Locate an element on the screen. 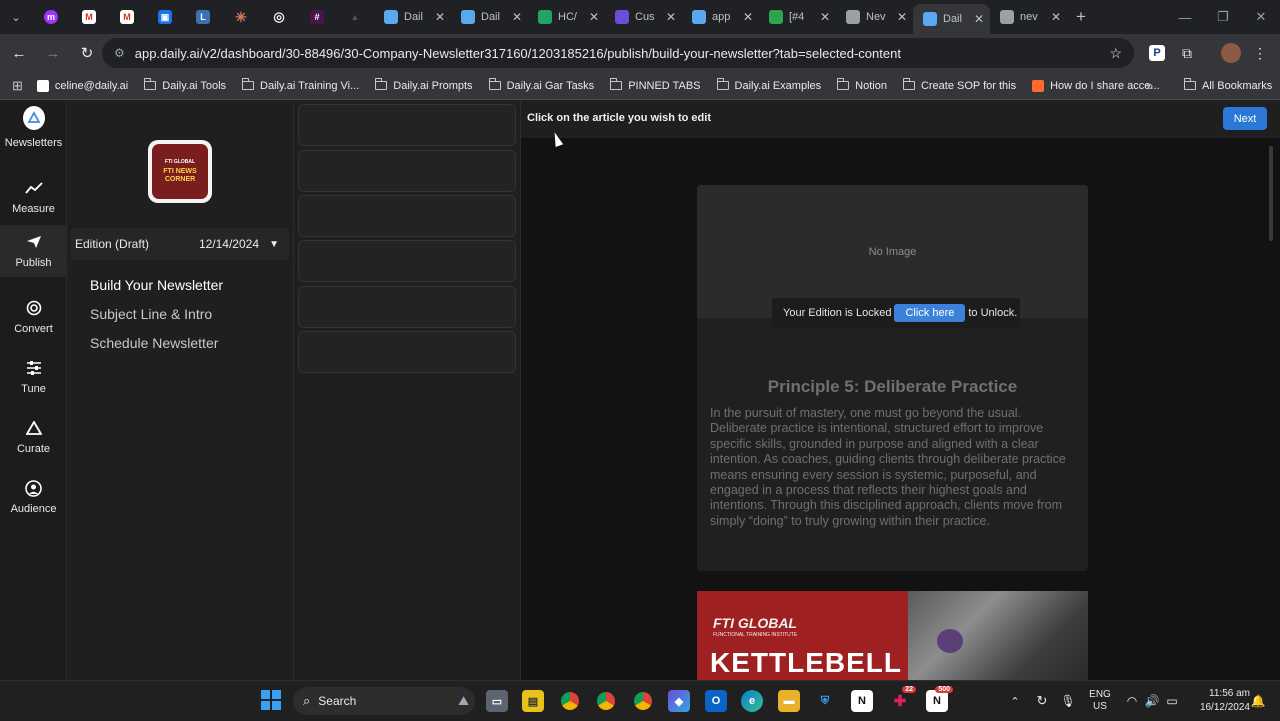  tab-search-chevron-icon: ⌄ is located at coordinates (16, 17).